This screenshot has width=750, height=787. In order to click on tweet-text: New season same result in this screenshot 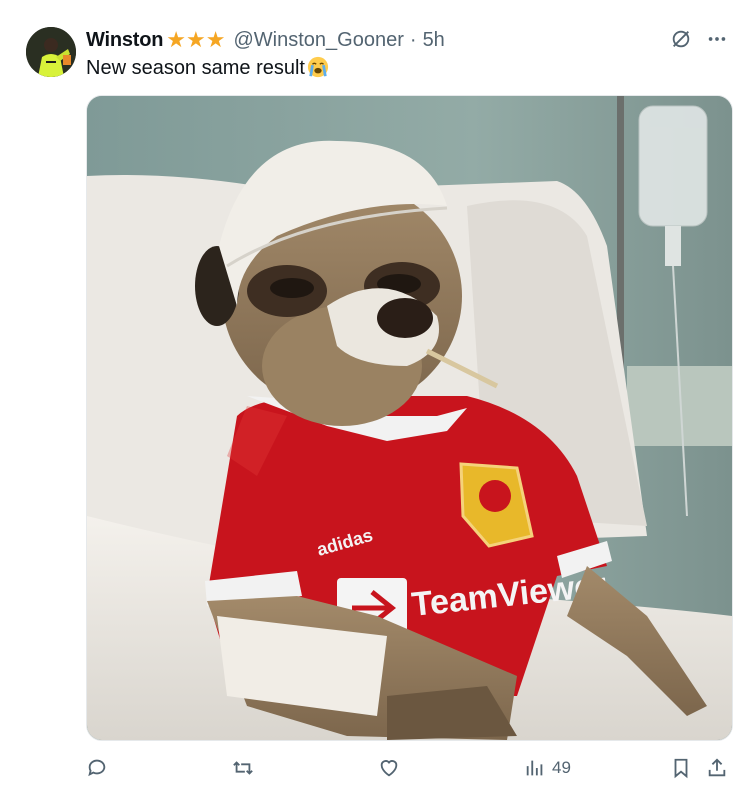, I will do `click(207, 68)`.